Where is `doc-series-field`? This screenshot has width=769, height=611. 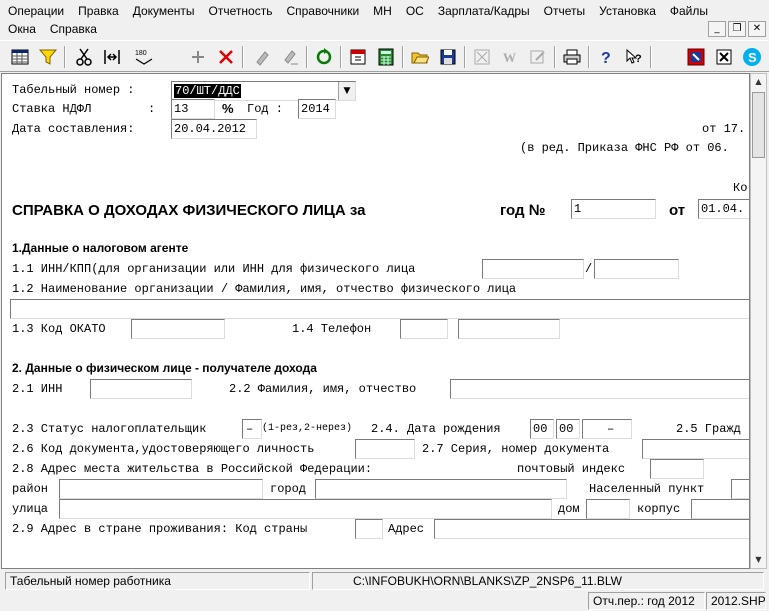 doc-series-field is located at coordinates (695, 449).